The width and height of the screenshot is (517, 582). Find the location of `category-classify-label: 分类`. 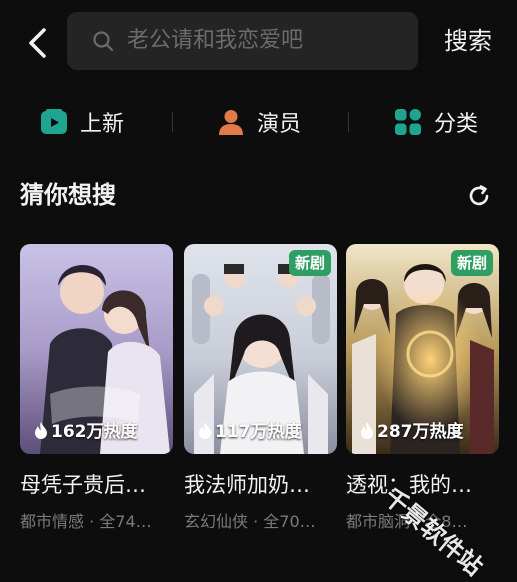

category-classify-label: 分类 is located at coordinates (456, 124).